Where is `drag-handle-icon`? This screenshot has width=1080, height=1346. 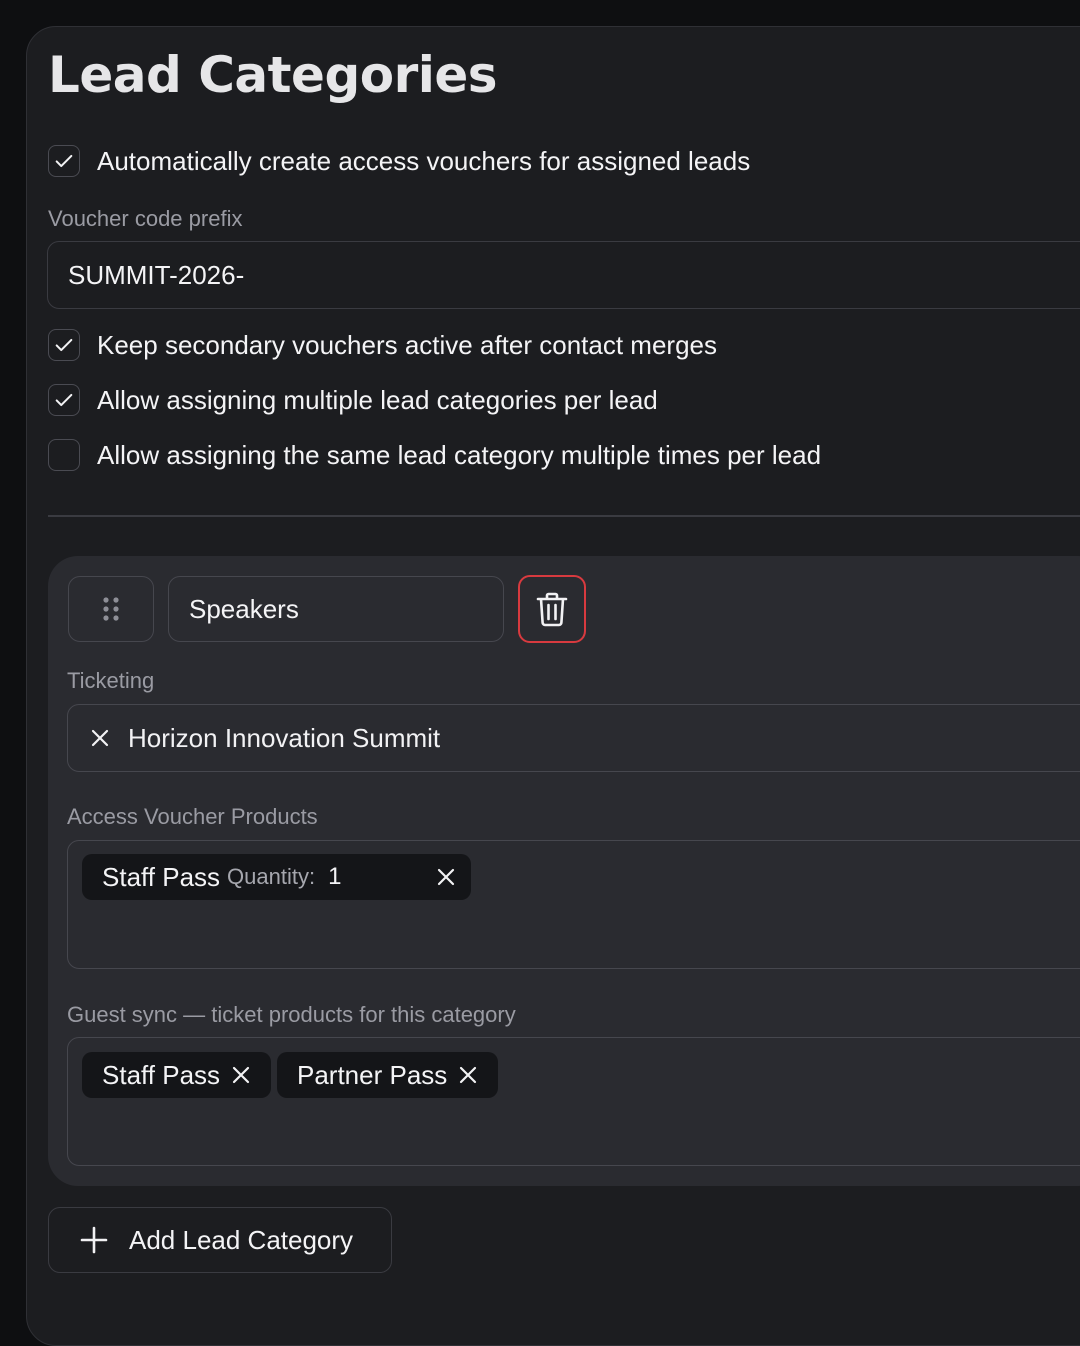
drag-handle-icon is located at coordinates (111, 609).